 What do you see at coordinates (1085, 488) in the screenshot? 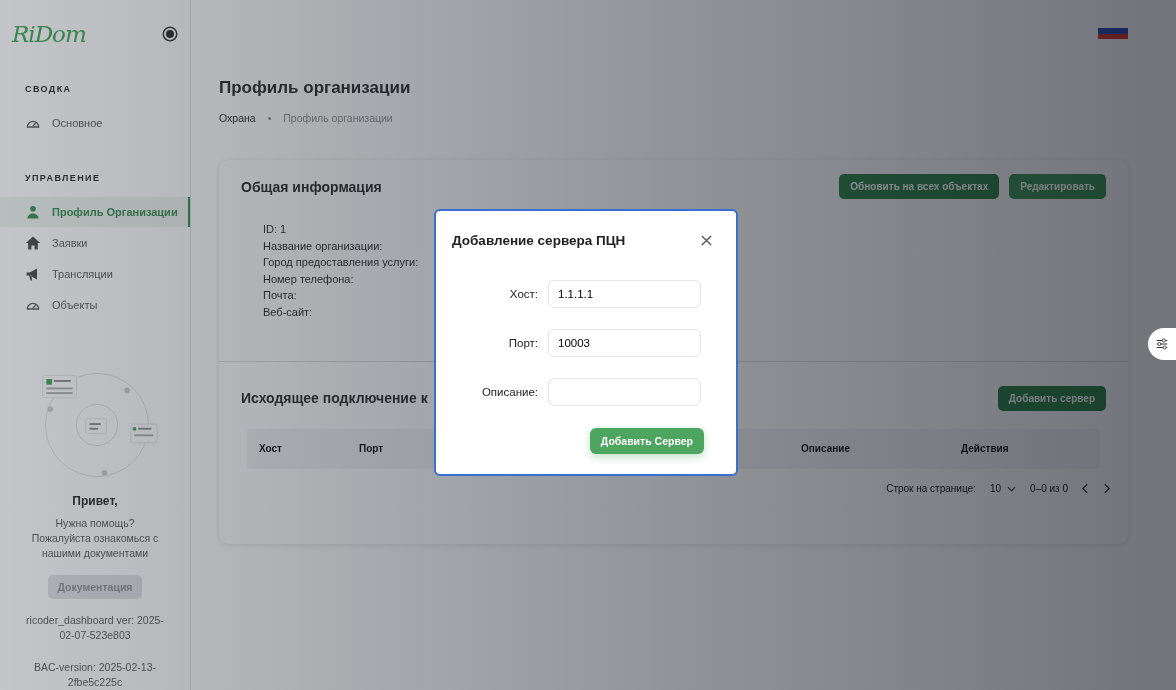
I see `prev-page-icon` at bounding box center [1085, 488].